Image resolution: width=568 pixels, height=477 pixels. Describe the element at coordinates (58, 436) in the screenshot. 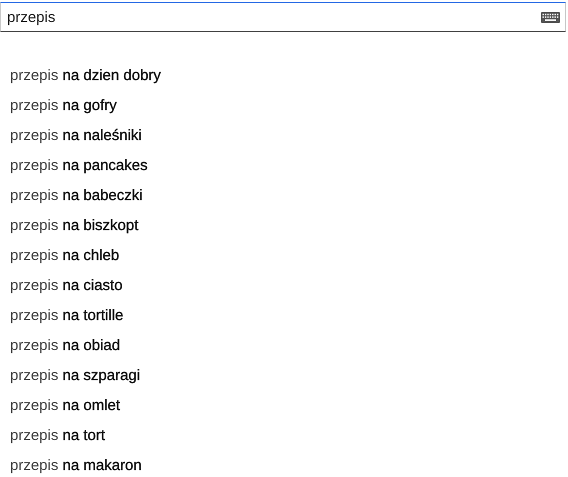

I see `suggestion-item: przepis na tort` at that location.